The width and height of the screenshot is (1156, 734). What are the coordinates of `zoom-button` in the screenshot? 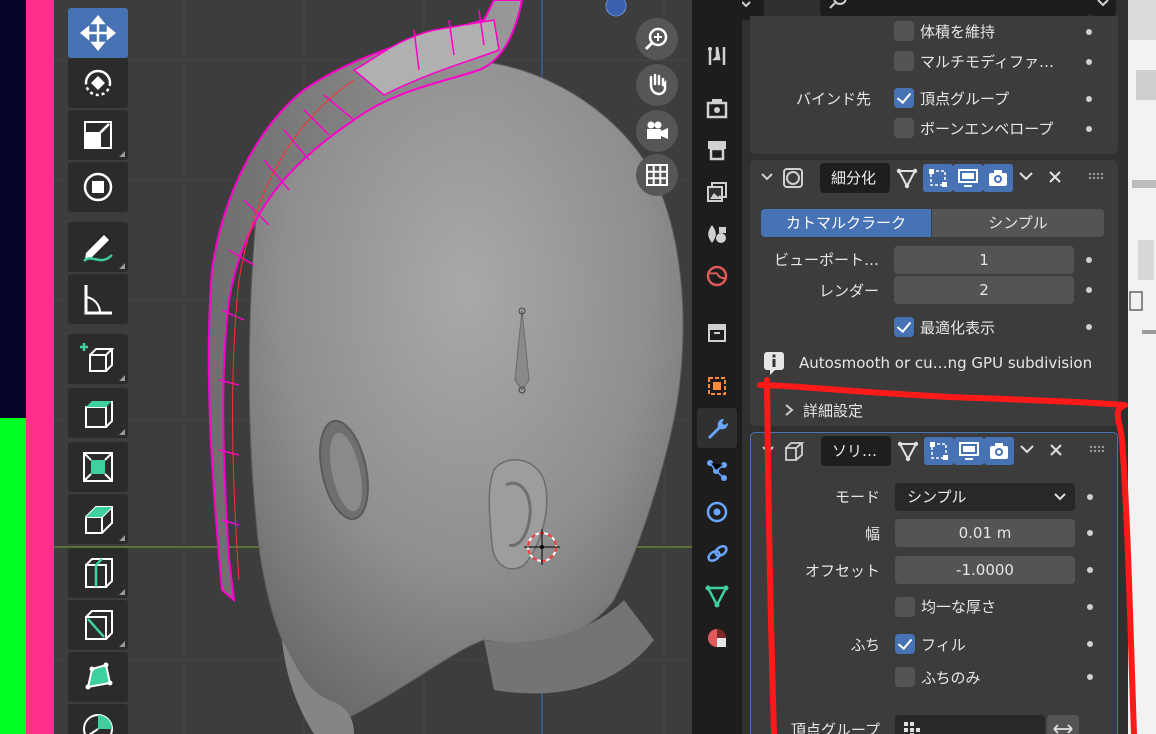 It's located at (657, 39).